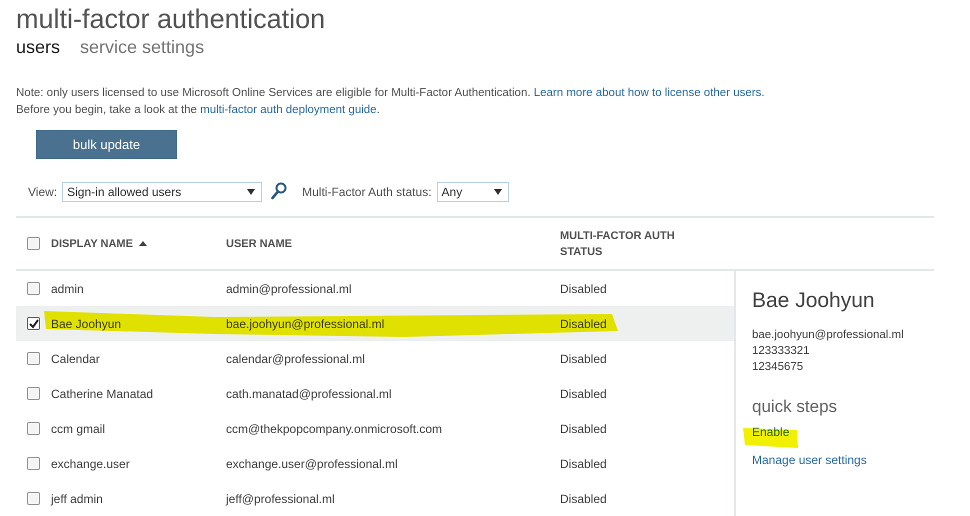  Describe the element at coordinates (106, 144) in the screenshot. I see `bulk-update-button: bulk update` at that location.